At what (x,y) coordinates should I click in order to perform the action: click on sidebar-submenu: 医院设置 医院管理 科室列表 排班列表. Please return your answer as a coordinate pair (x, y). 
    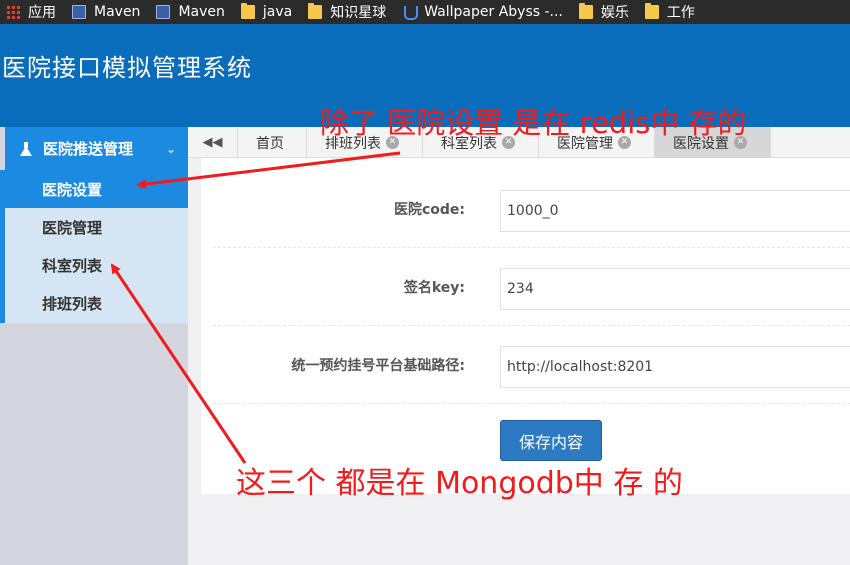
    Looking at the image, I should click on (94, 246).